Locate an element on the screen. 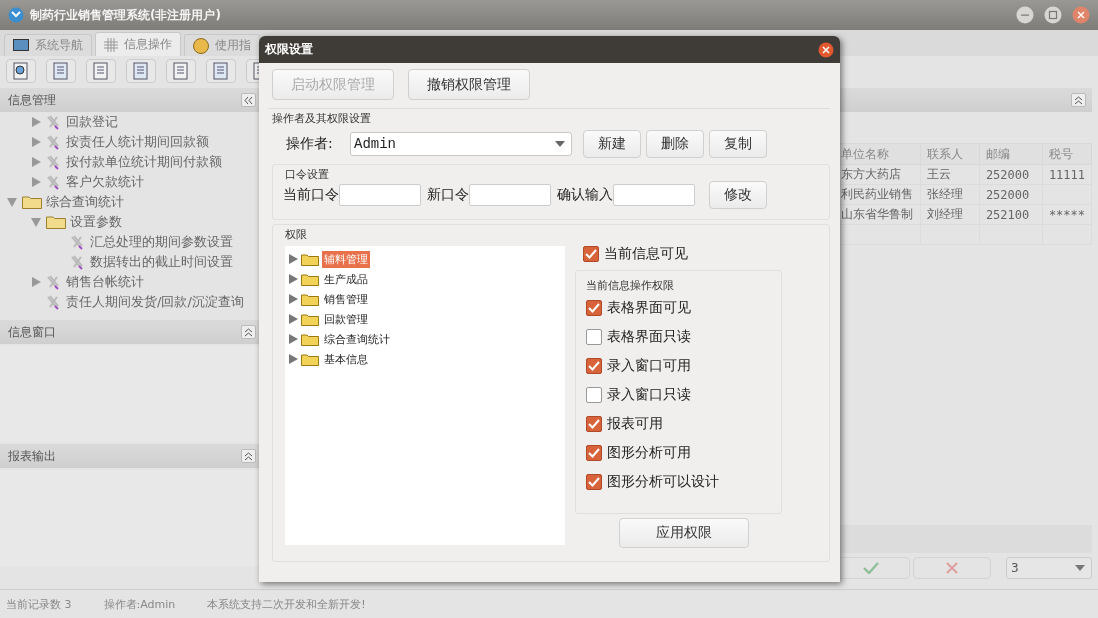 This screenshot has width=1098, height=618. checkbox: 报表可用 is located at coordinates (678, 423).